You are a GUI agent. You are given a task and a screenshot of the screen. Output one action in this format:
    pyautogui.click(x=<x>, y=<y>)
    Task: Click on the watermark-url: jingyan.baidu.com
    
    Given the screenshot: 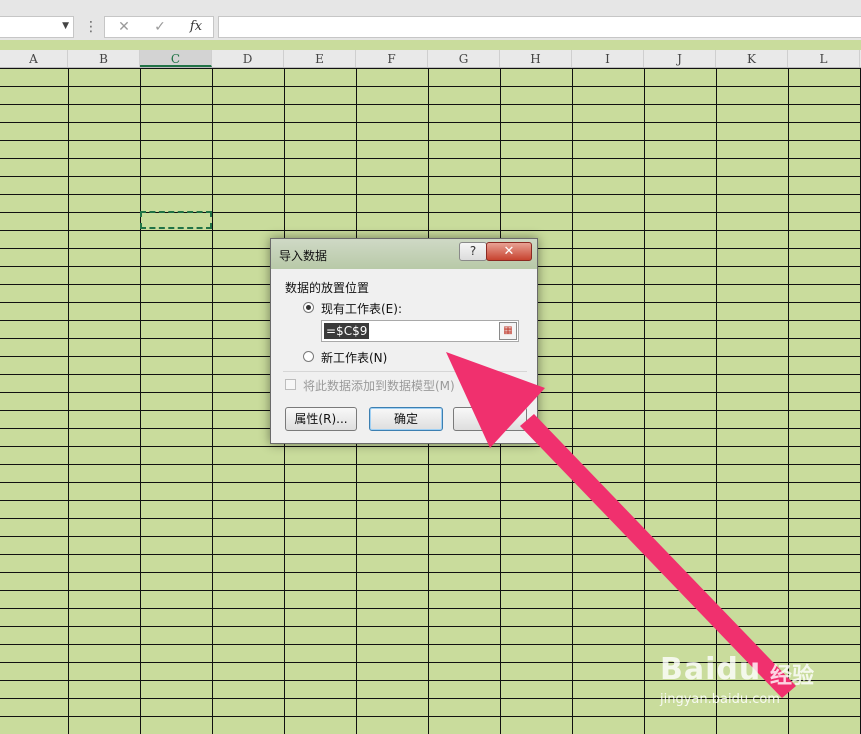 What is the action you would take?
    pyautogui.click(x=720, y=699)
    